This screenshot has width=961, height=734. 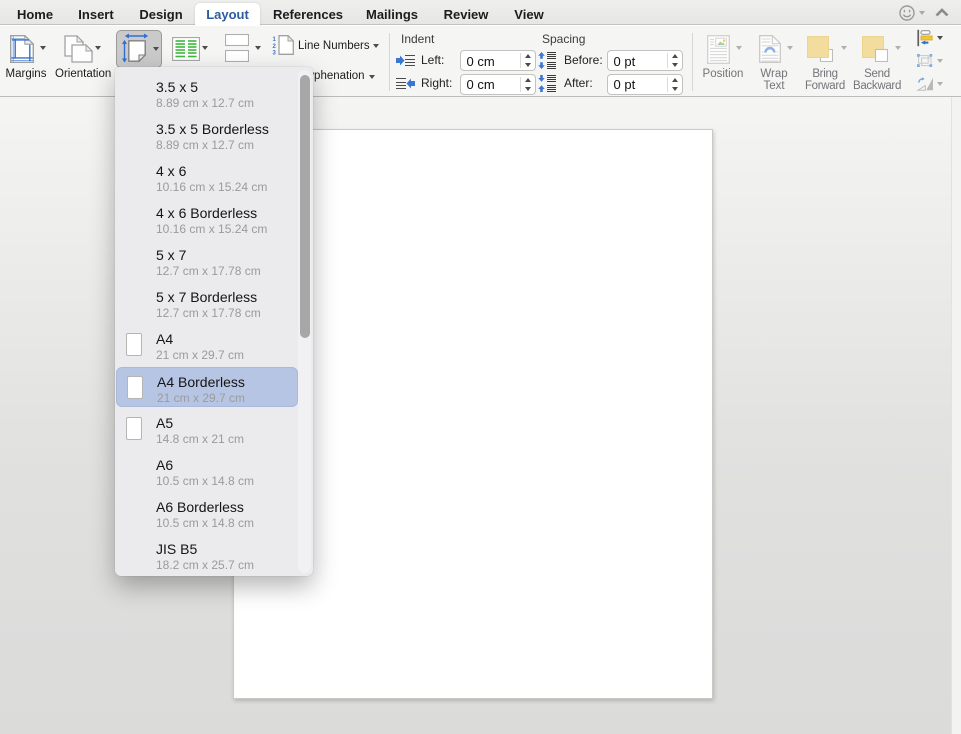 I want to click on svg-text: 2, so click(x=275, y=47).